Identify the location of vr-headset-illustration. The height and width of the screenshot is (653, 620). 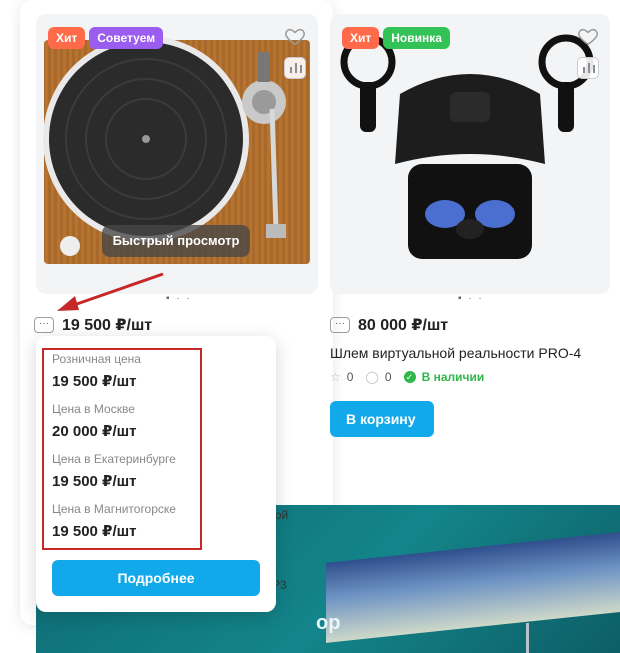
(467, 146).